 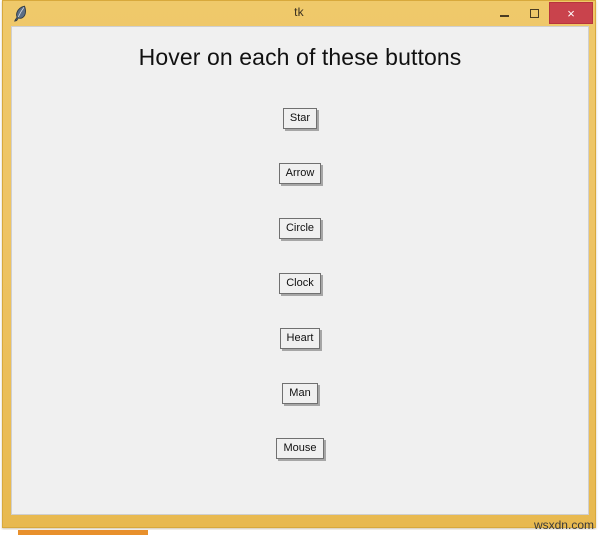 What do you see at coordinates (300, 245) in the screenshot?
I see `button-row: Circle` at bounding box center [300, 245].